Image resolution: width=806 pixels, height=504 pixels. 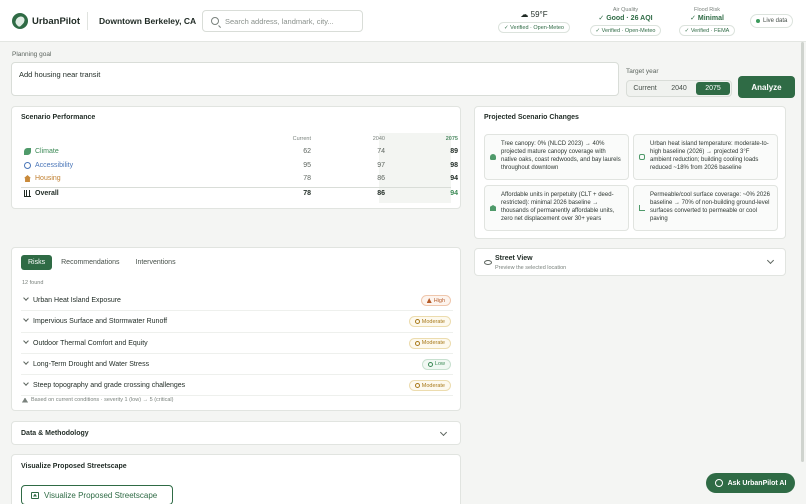 What do you see at coordinates (90, 262) in the screenshot?
I see `tab-recommendations: Recommendations` at bounding box center [90, 262].